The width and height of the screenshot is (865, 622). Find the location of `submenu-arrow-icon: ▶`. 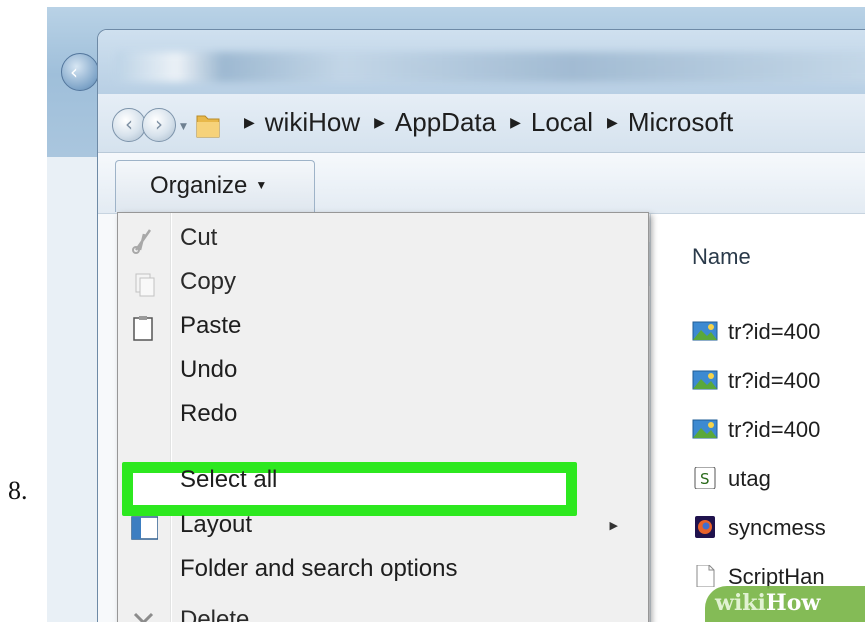

submenu-arrow-icon: ▶ is located at coordinates (613, 526).